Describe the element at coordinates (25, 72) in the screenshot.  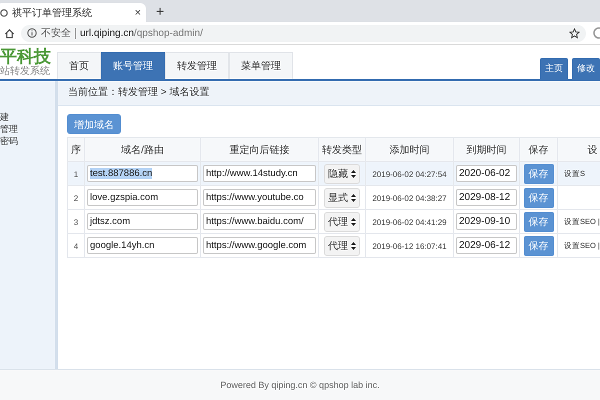
I see `logo-subtitle: 站转发系统` at that location.